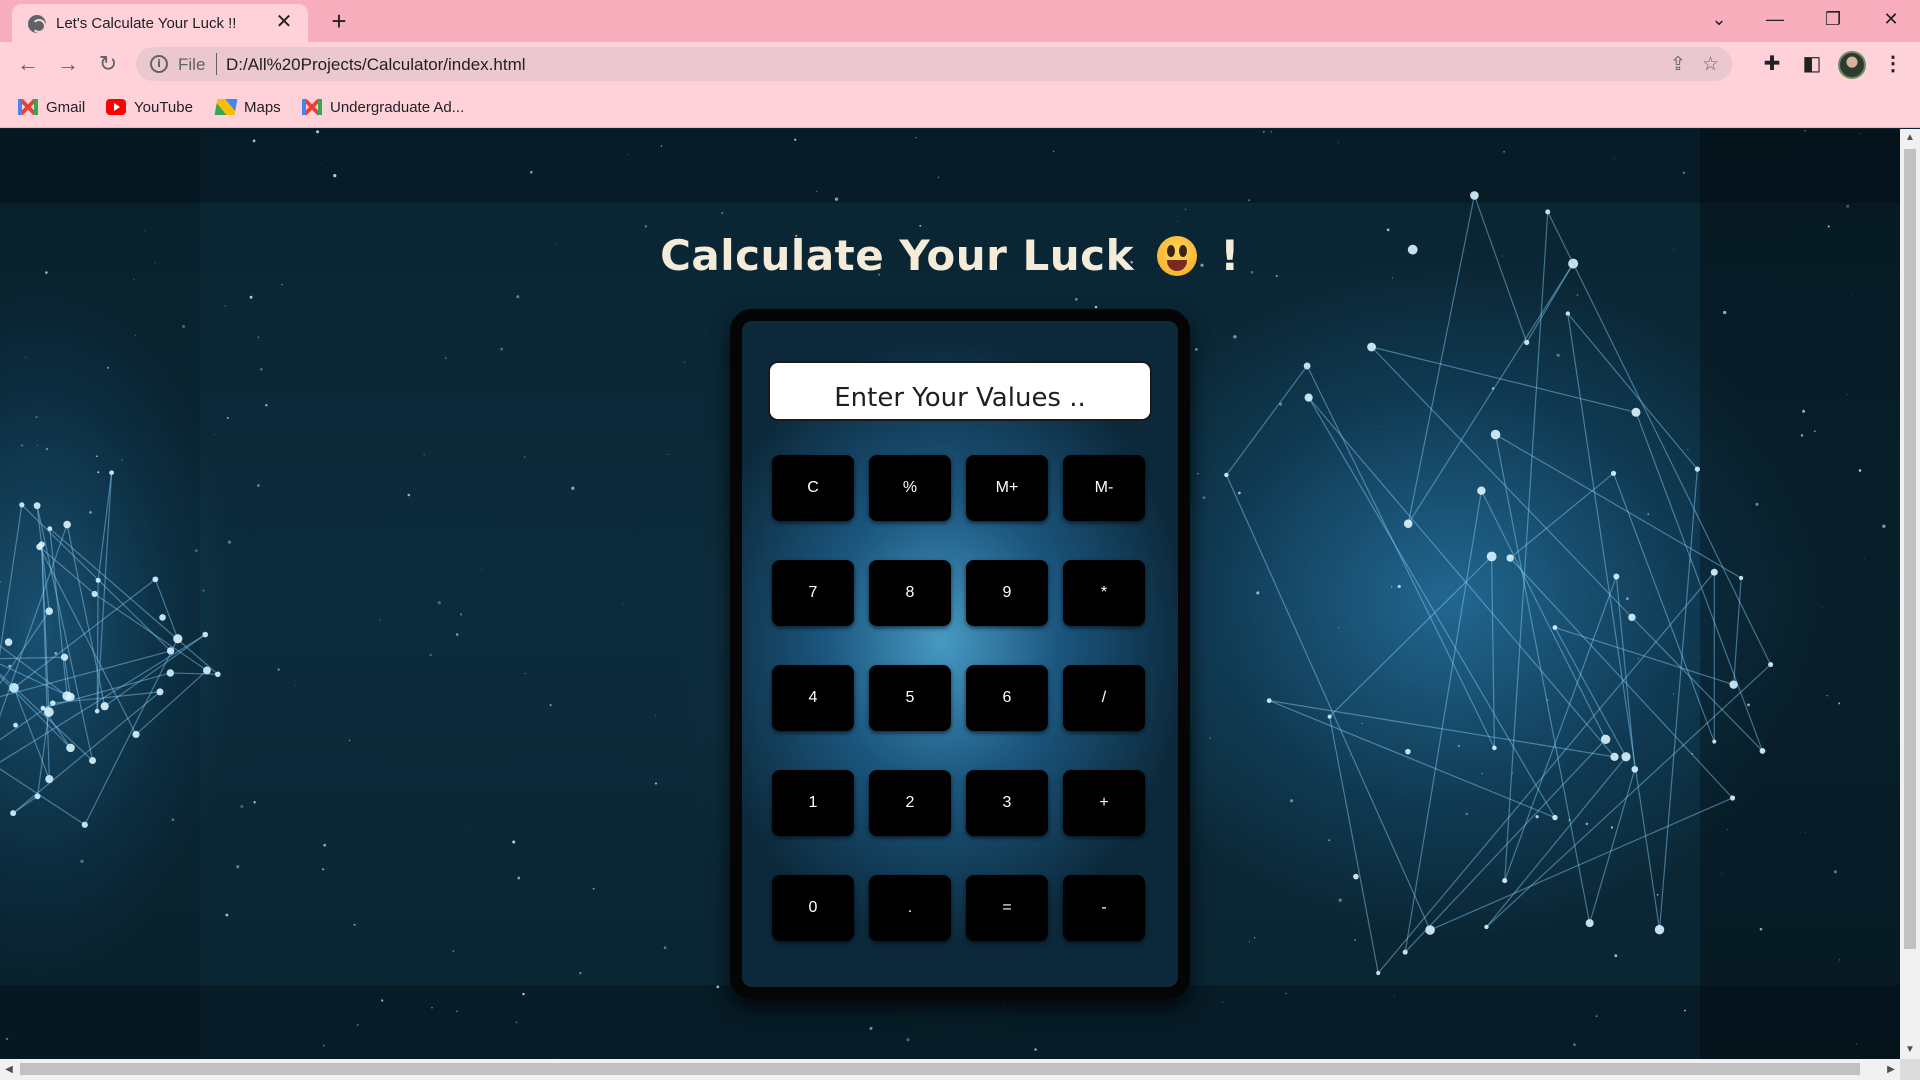  Describe the element at coordinates (1710, 64) in the screenshot. I see `bookmark-star-icon: ☆` at that location.